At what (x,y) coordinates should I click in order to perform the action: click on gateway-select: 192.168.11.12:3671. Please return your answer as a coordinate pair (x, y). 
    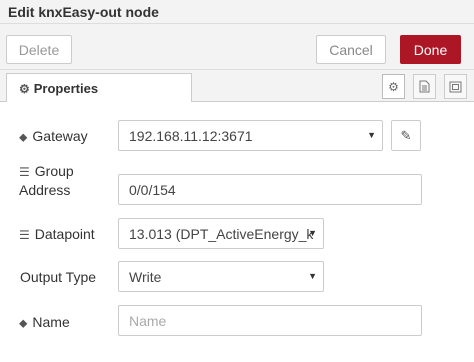
    Looking at the image, I should click on (250, 135).